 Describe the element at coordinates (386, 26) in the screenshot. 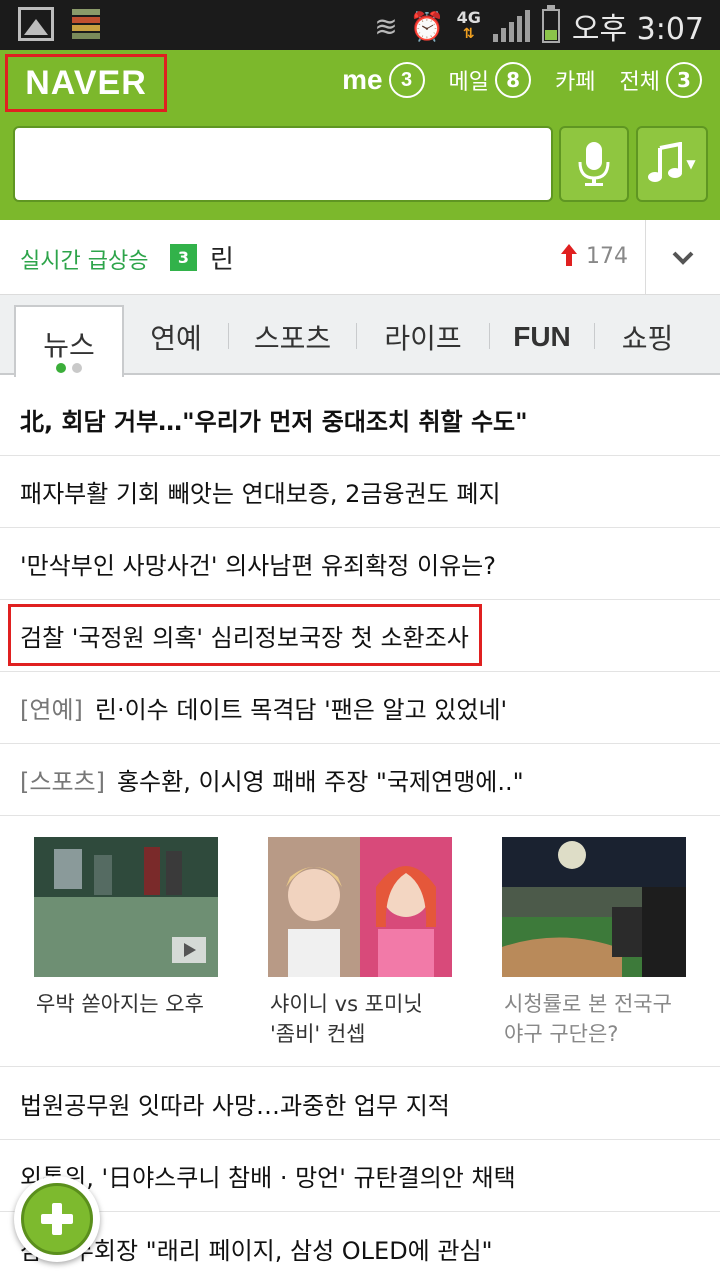

I see `vibrate-icon: ≋` at that location.